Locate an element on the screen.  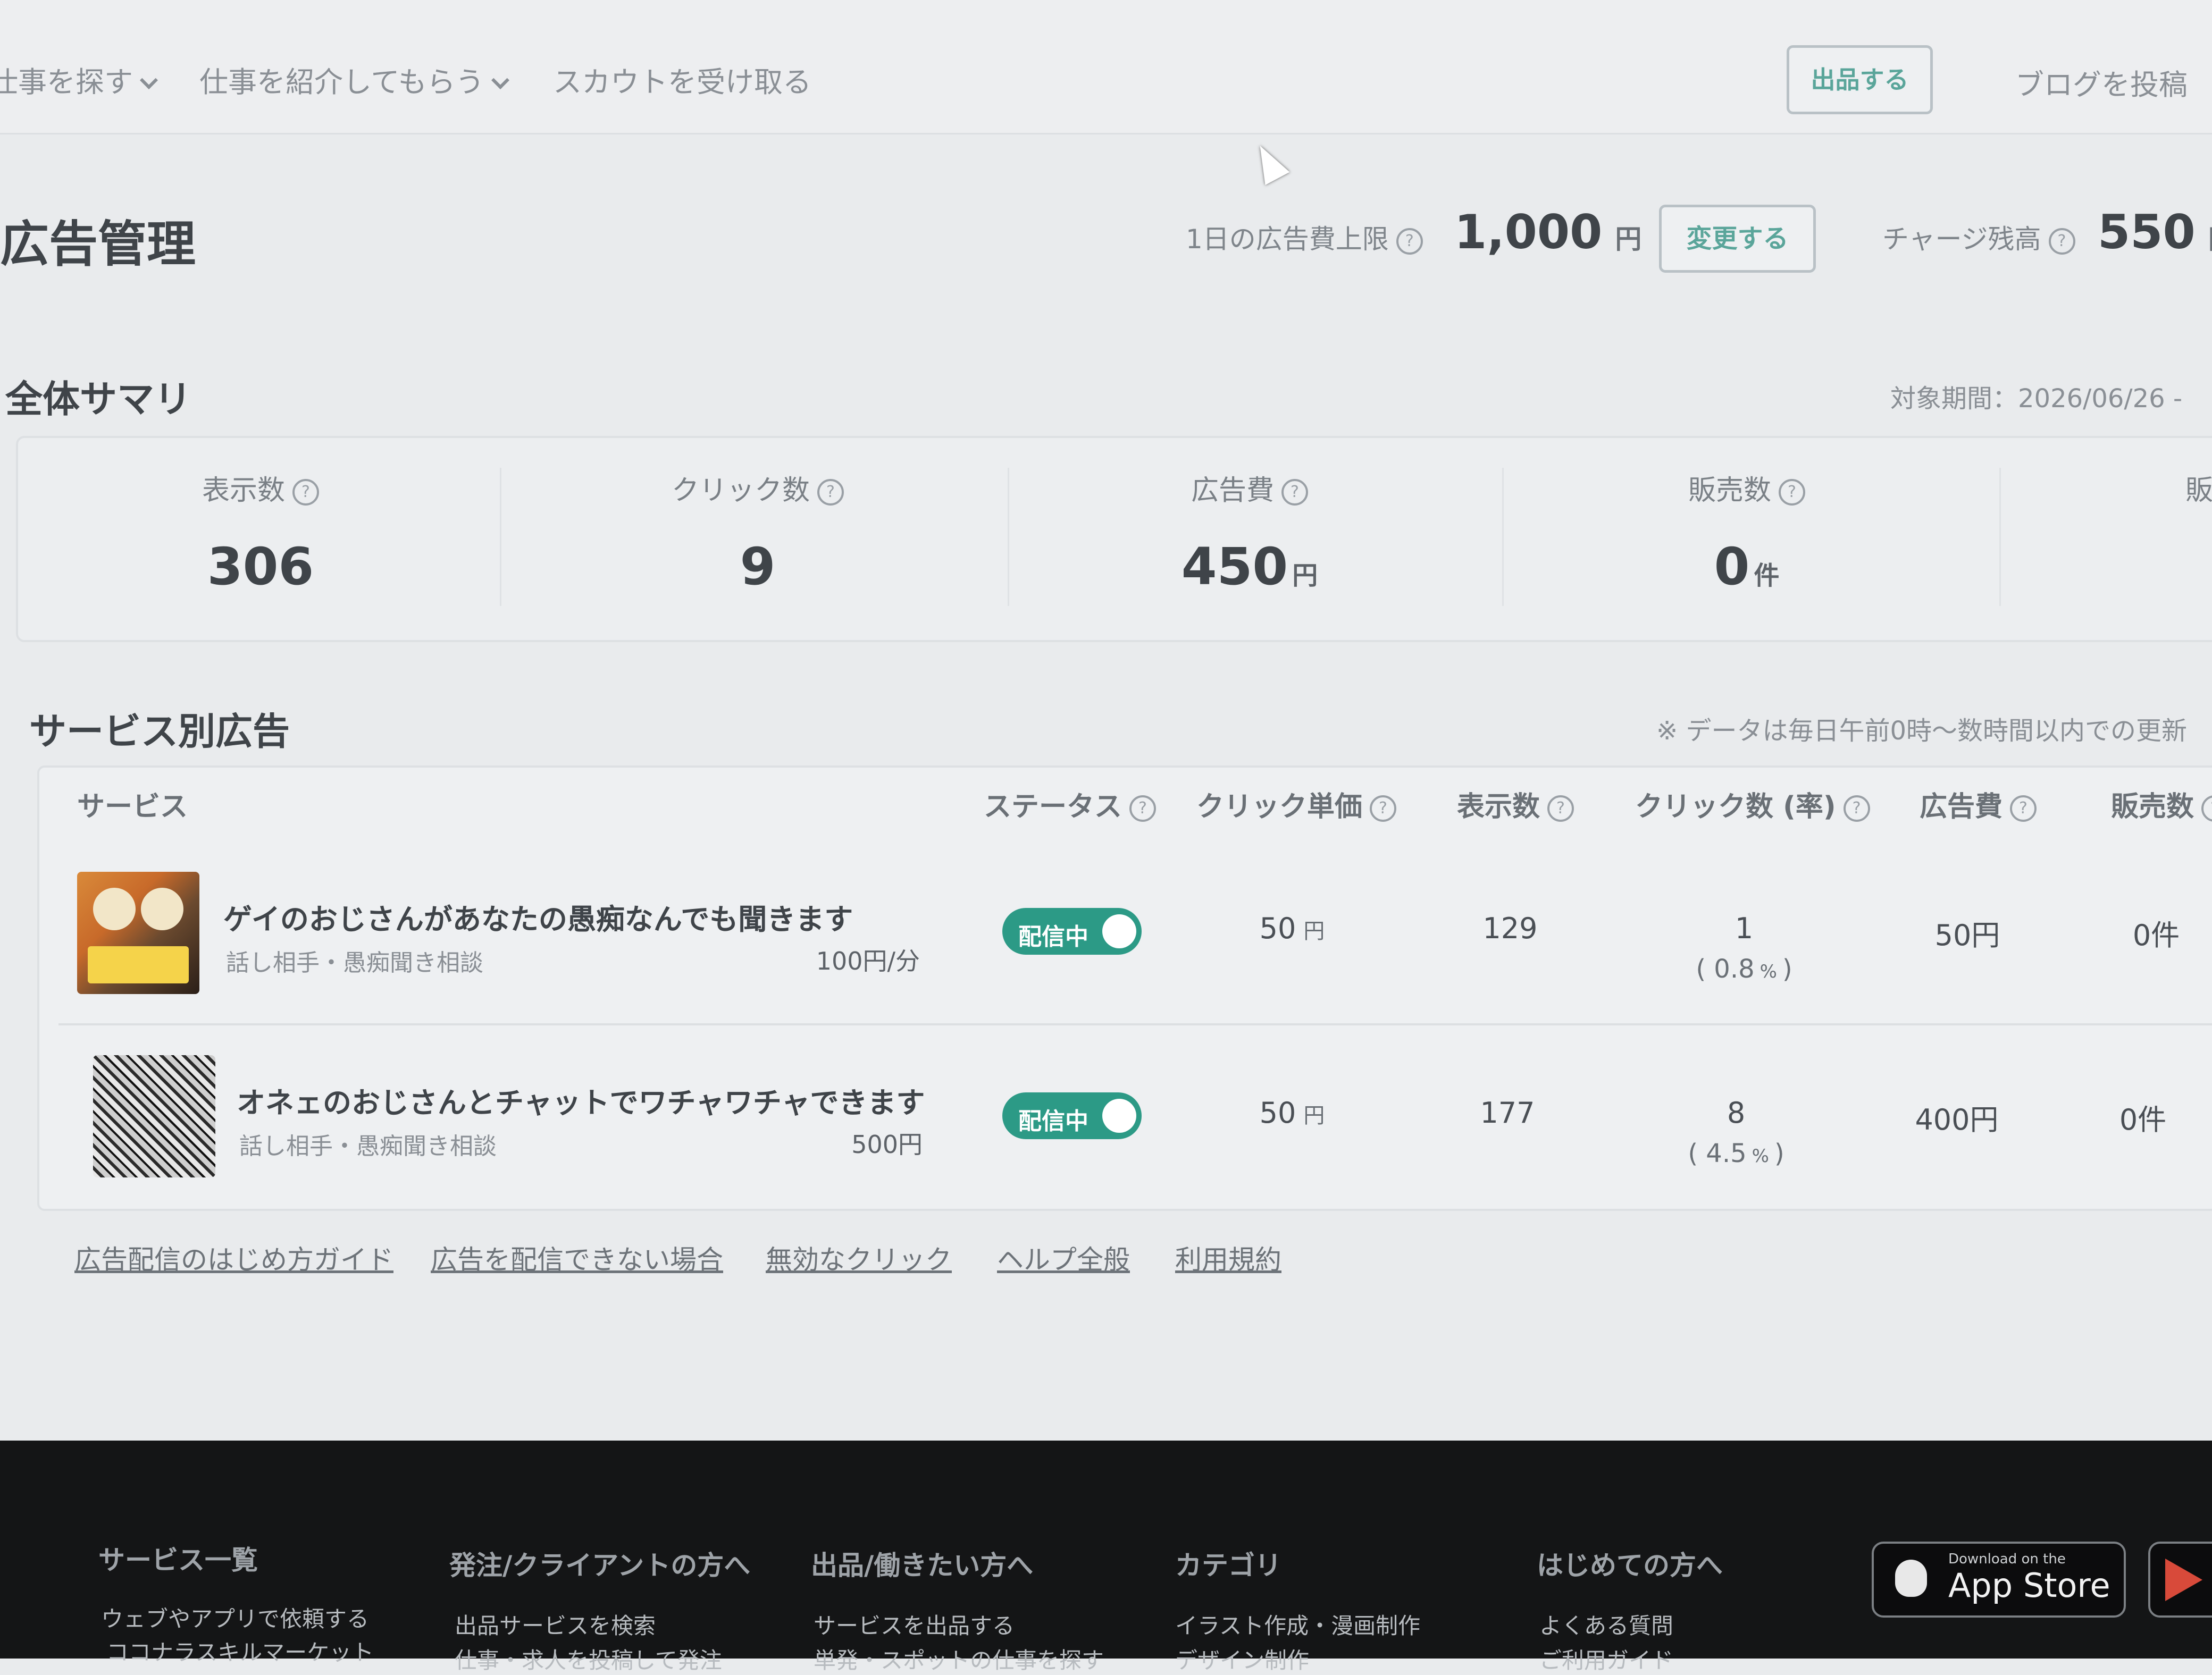
stat-clicks-value: 9 is located at coordinates (758, 566).